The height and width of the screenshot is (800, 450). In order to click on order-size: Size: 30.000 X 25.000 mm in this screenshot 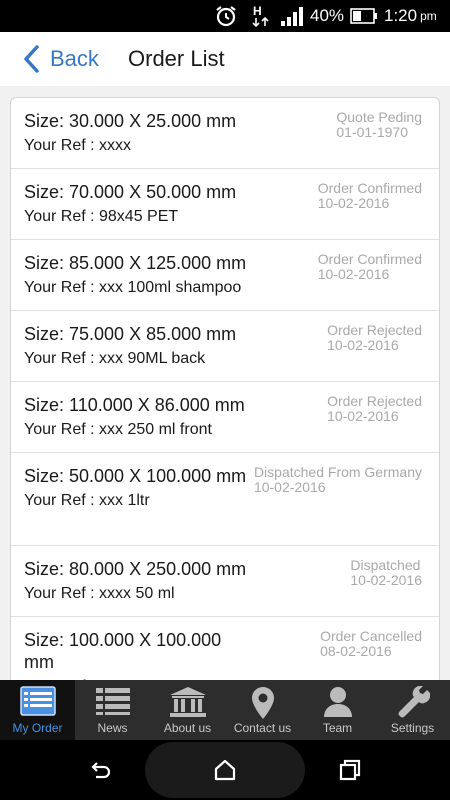, I will do `click(130, 121)`.